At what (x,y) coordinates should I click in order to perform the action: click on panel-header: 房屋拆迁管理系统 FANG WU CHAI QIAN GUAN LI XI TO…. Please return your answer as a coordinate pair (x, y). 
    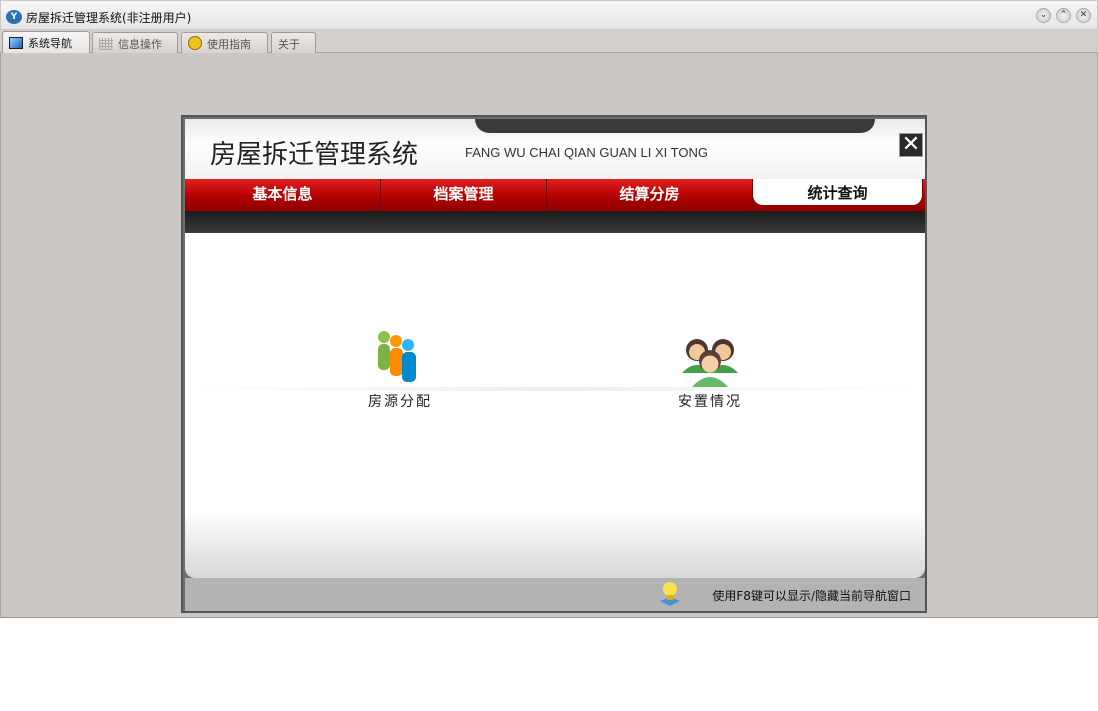
    Looking at the image, I should click on (555, 149).